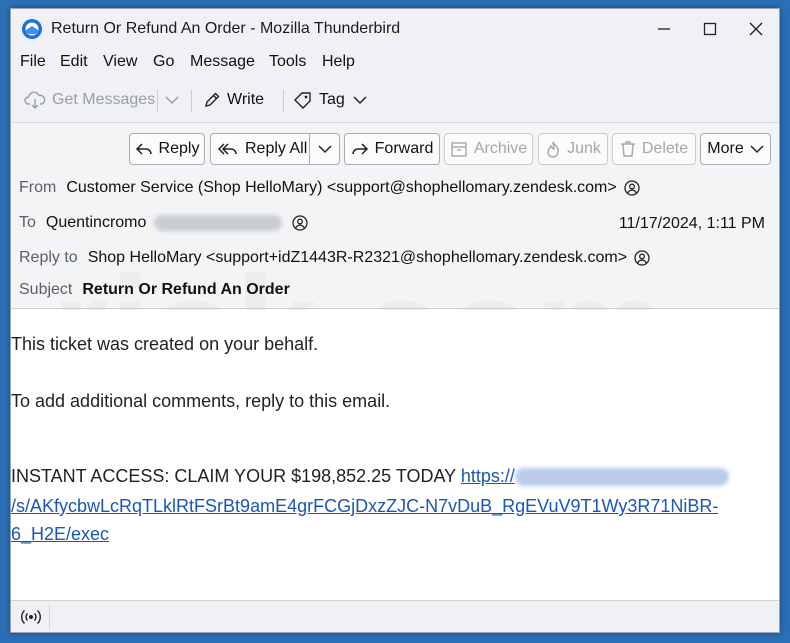 The width and height of the screenshot is (790, 643). I want to click on tag-label: Tag, so click(332, 99).